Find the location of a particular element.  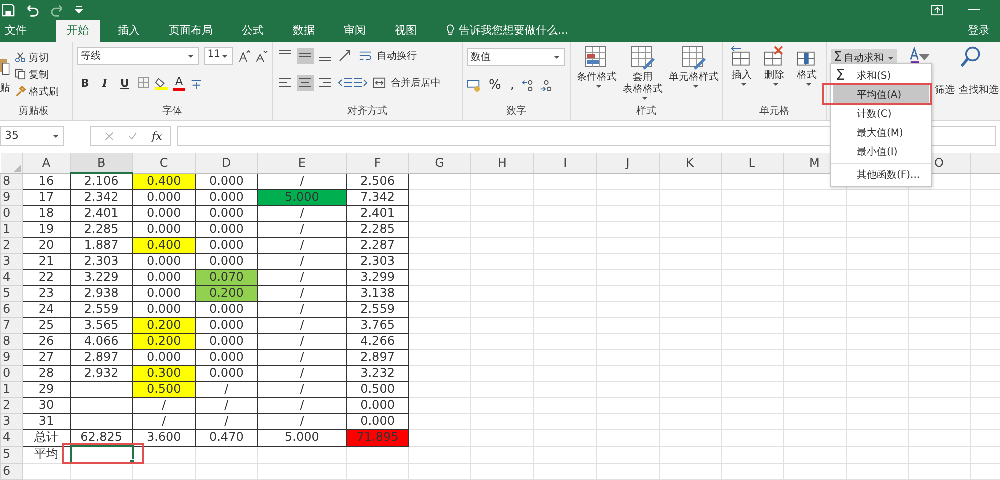

align-top-icon is located at coordinates (305, 56).